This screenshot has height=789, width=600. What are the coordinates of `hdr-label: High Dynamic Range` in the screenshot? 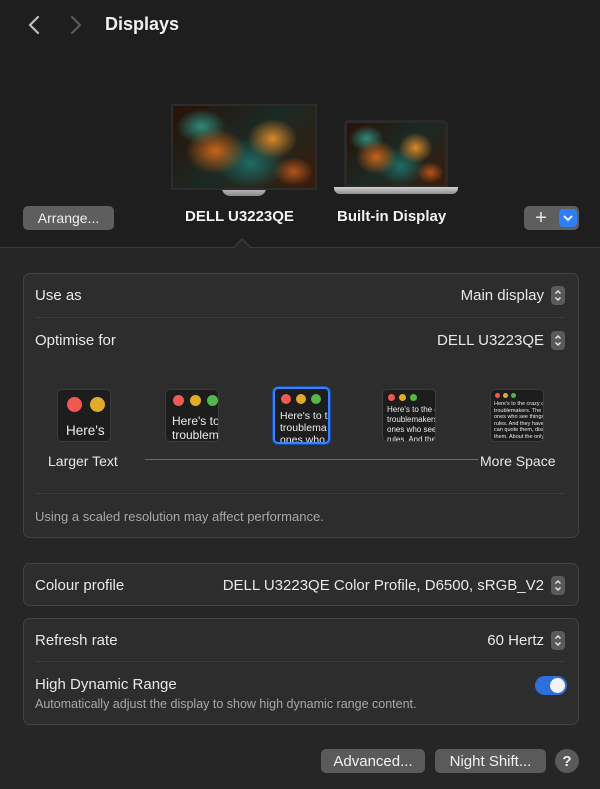 It's located at (106, 684).